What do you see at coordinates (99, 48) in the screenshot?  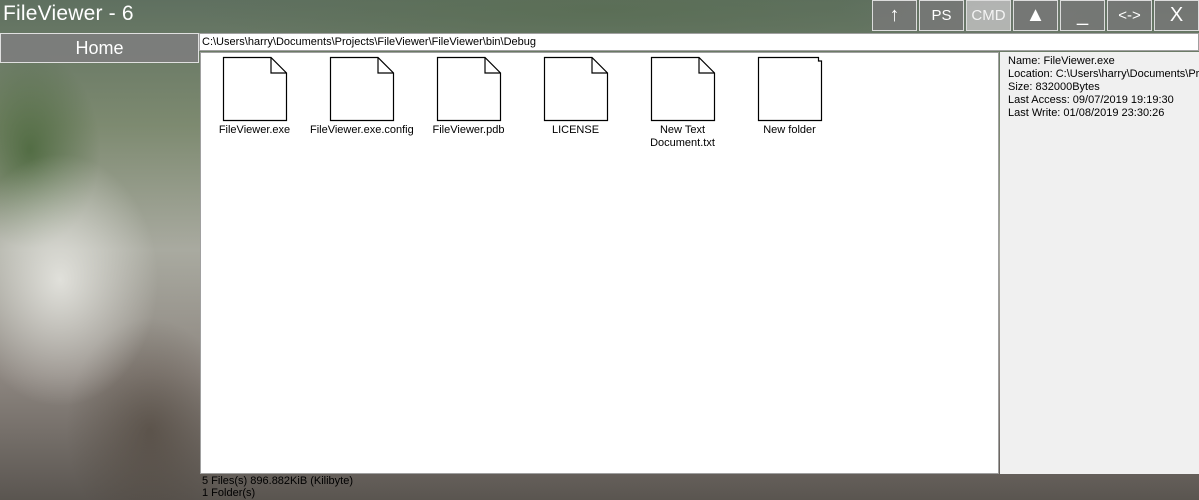 I see `home-button: Home` at bounding box center [99, 48].